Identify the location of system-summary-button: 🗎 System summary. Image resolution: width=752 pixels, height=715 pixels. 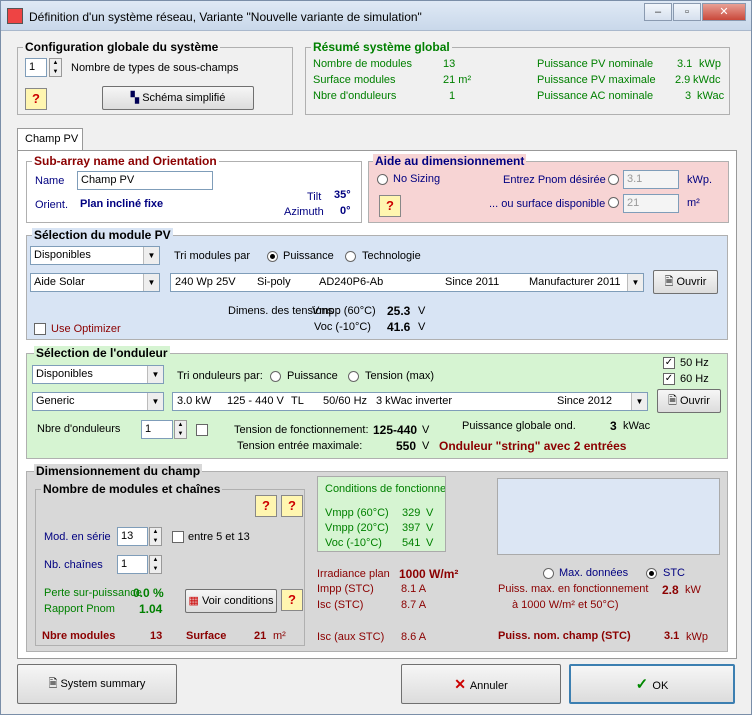
(97, 684).